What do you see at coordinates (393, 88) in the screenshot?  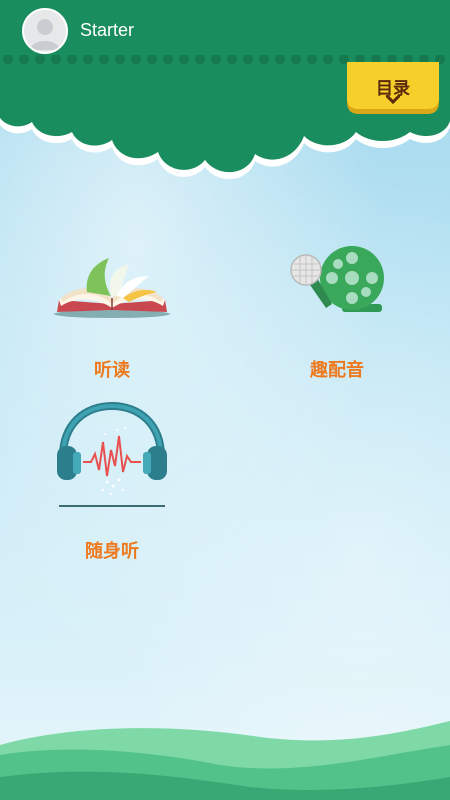 I see `menu-button: 目录` at bounding box center [393, 88].